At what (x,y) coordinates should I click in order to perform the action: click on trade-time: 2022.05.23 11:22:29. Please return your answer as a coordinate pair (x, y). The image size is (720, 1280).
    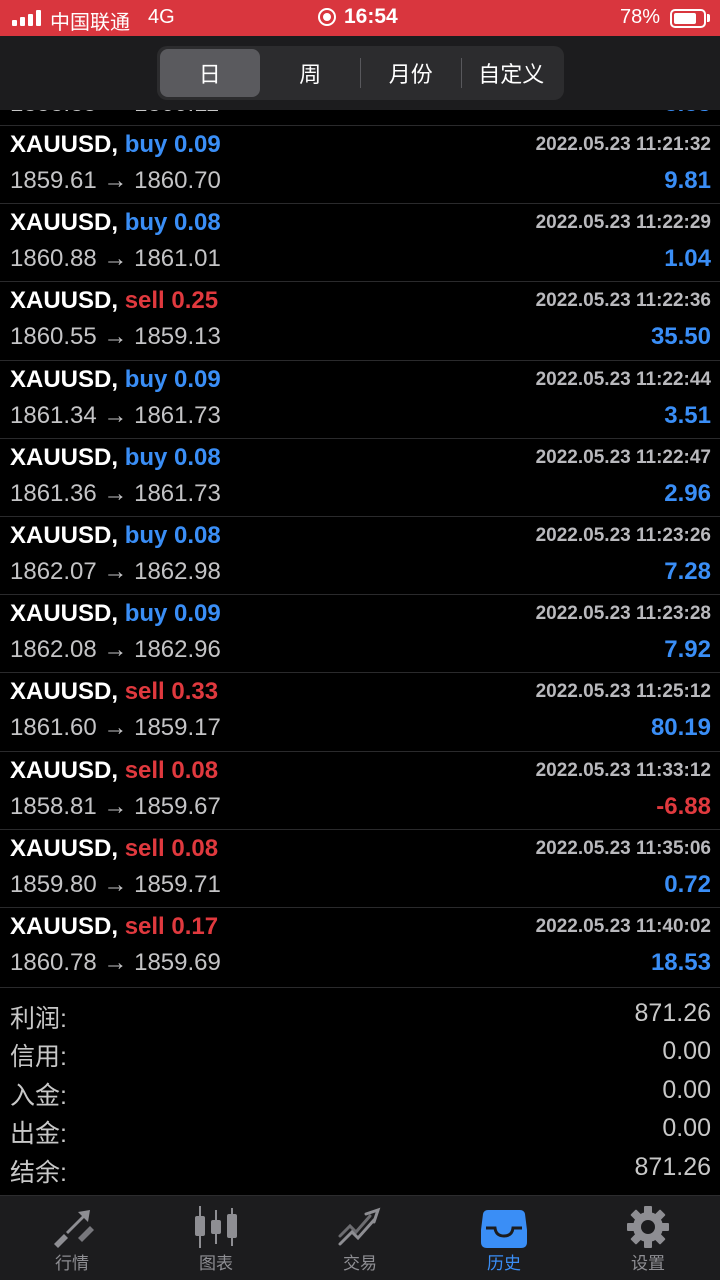
    Looking at the image, I should click on (623, 223).